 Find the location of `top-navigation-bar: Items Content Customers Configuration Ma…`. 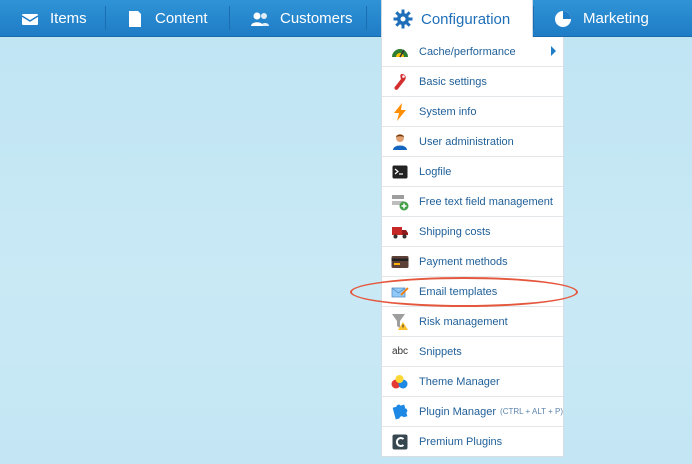

top-navigation-bar: Items Content Customers Configuration Ma… is located at coordinates (346, 19).